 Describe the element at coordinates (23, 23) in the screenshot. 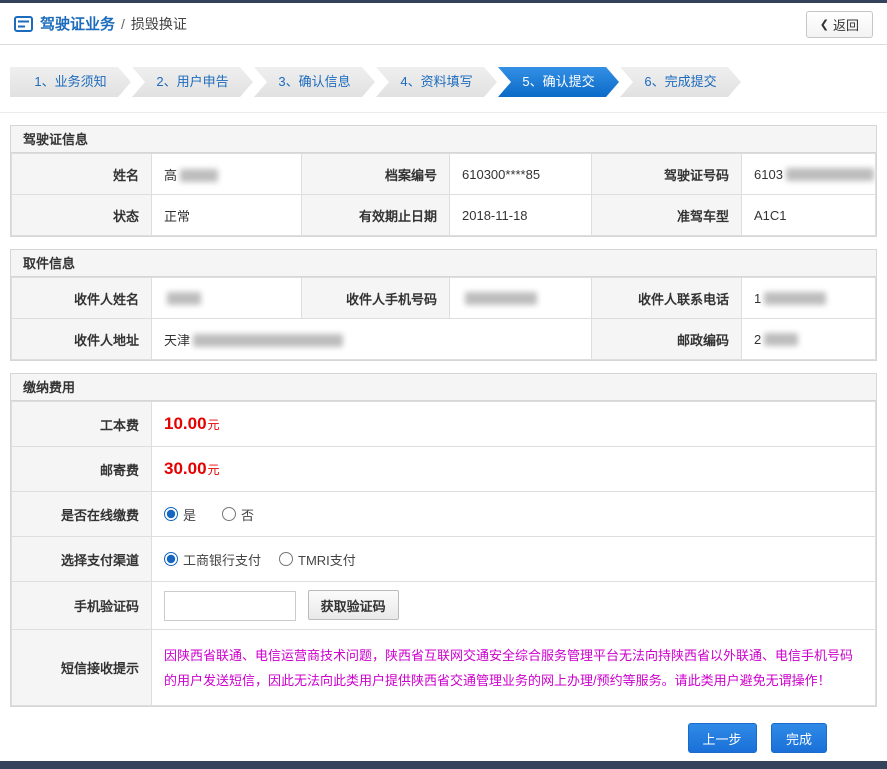

I see `license-business-icon` at that location.